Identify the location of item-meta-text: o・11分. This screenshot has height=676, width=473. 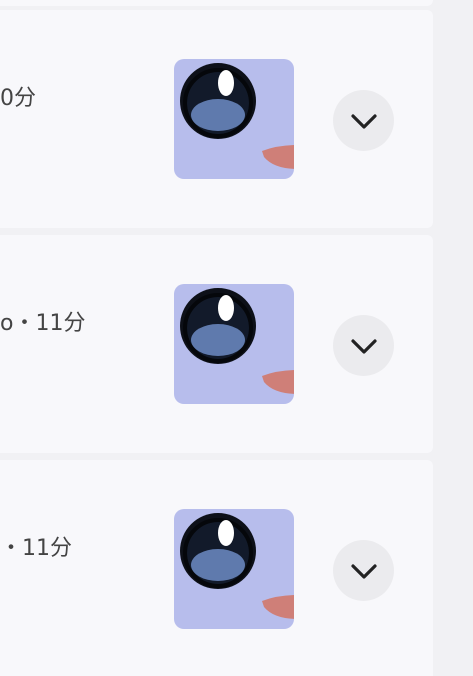
(43, 323).